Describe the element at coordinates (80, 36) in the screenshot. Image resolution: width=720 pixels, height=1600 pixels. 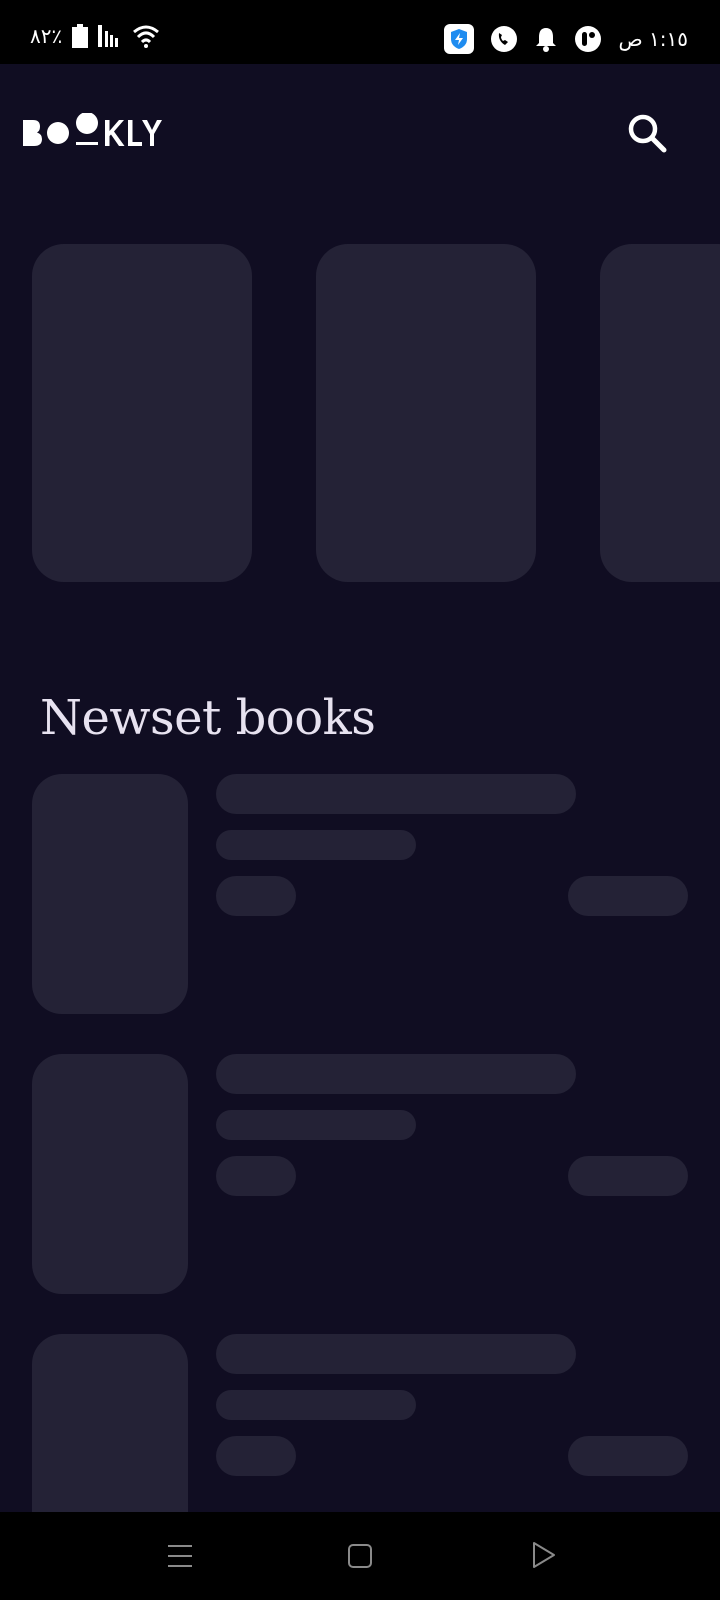
I see `battery-icon` at that location.